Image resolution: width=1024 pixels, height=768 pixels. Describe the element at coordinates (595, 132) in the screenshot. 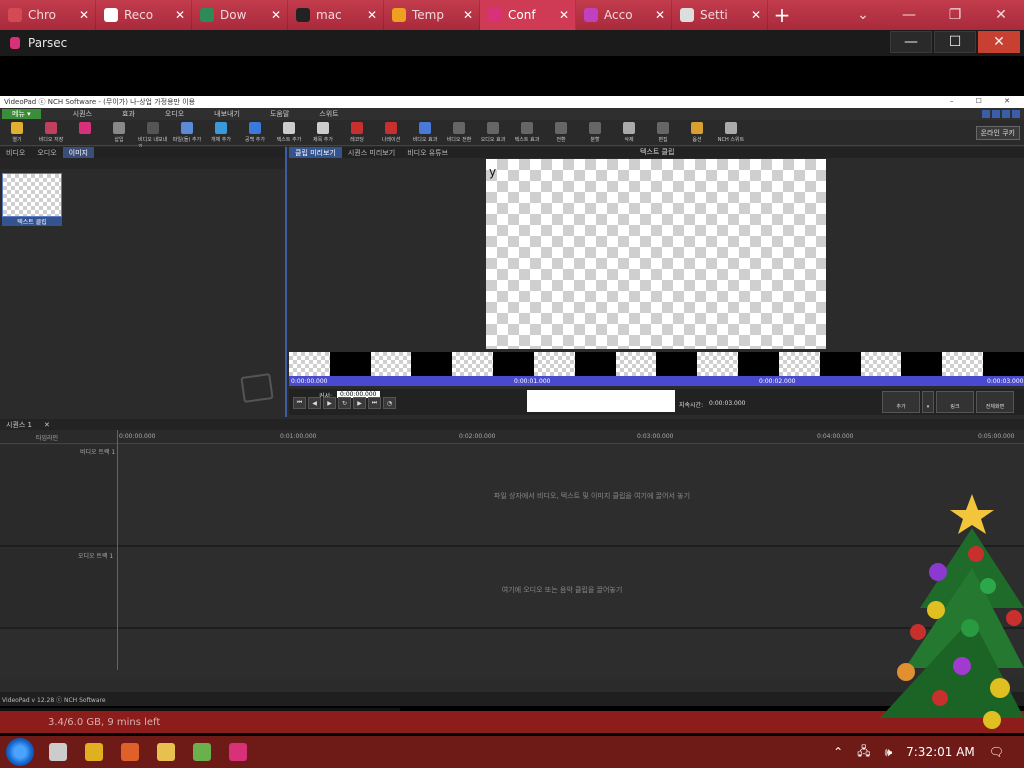

I see `toolbar-button: 분할` at that location.